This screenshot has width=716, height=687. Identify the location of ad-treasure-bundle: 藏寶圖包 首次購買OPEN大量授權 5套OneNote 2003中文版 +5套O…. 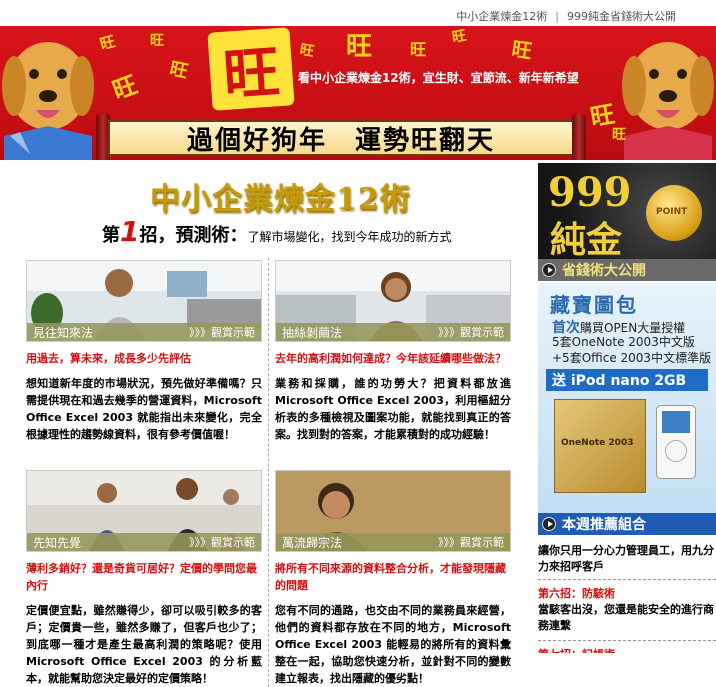
(627, 409).